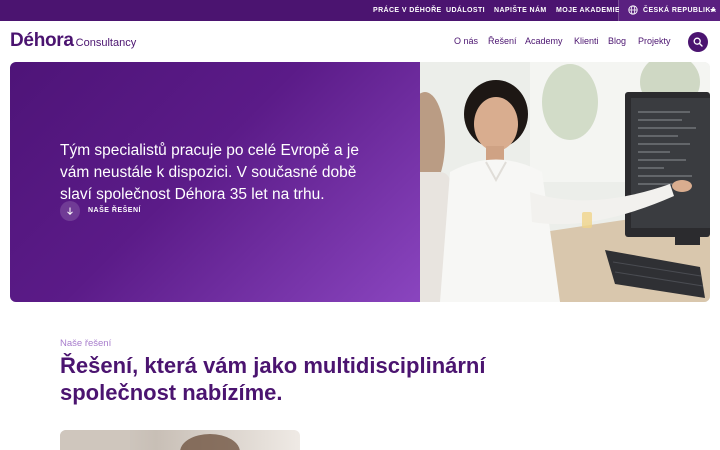  I want to click on nav-item-reseni: Řešení, so click(502, 41).